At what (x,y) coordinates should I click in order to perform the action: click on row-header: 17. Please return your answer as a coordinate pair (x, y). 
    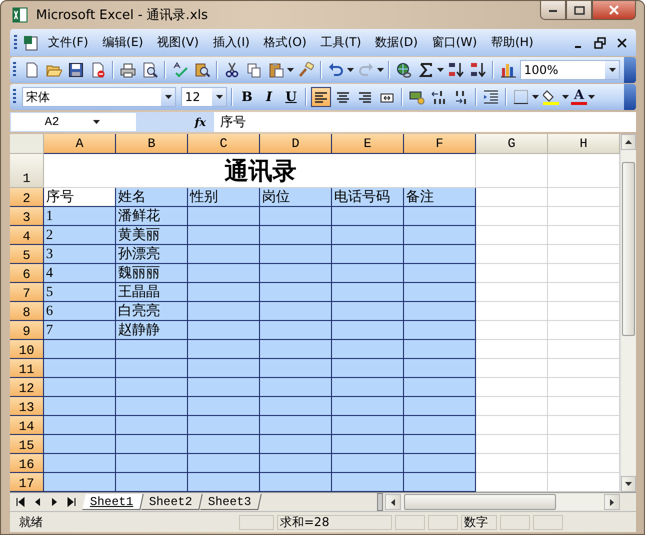
    Looking at the image, I should click on (27, 482).